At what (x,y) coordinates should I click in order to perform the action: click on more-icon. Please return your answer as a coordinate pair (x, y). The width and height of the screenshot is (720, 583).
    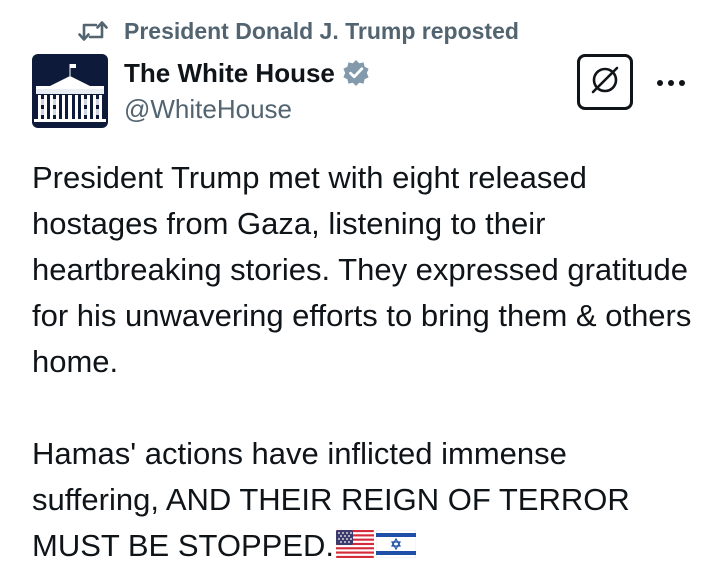
    Looking at the image, I should click on (671, 83).